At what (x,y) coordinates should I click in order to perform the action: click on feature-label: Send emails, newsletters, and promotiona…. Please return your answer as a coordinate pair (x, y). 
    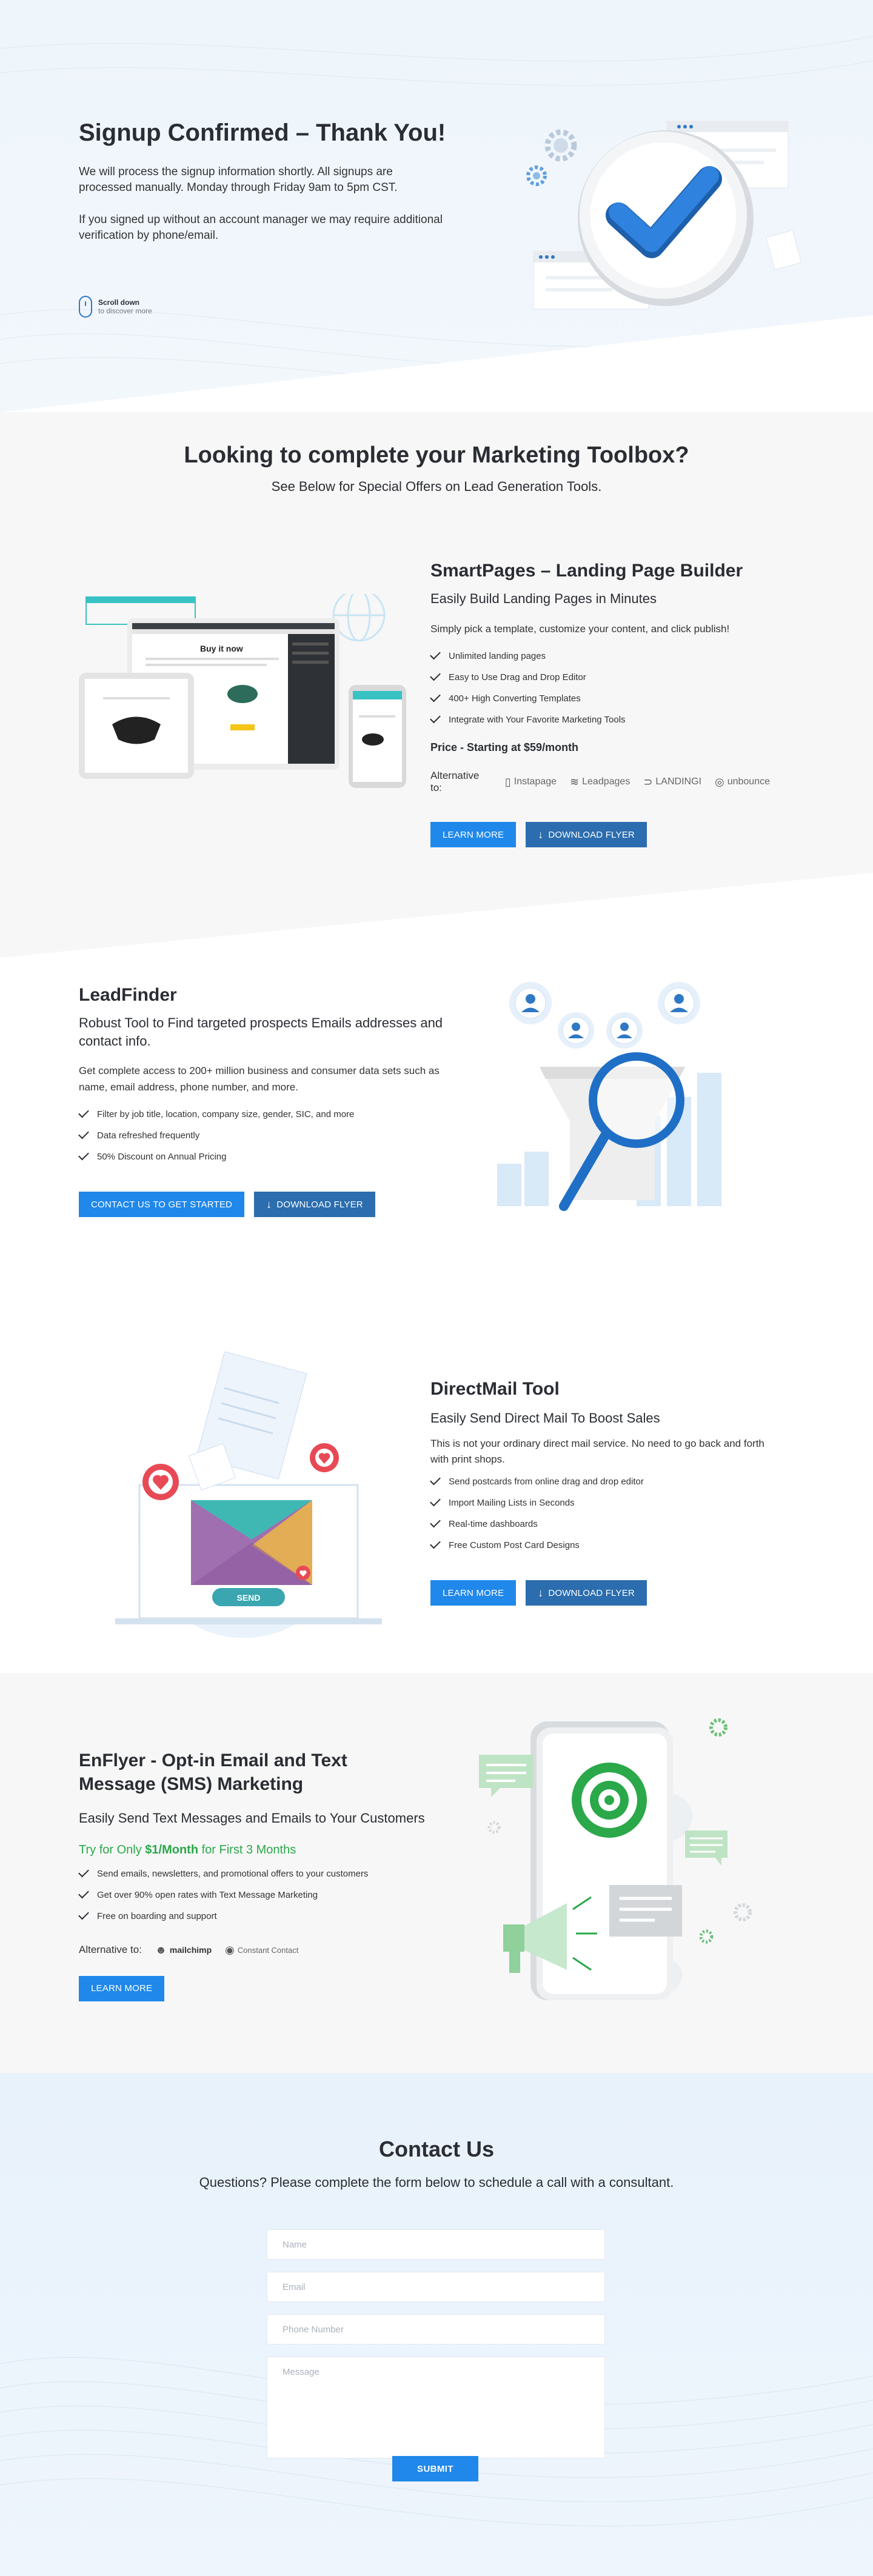
    Looking at the image, I should click on (233, 1873).